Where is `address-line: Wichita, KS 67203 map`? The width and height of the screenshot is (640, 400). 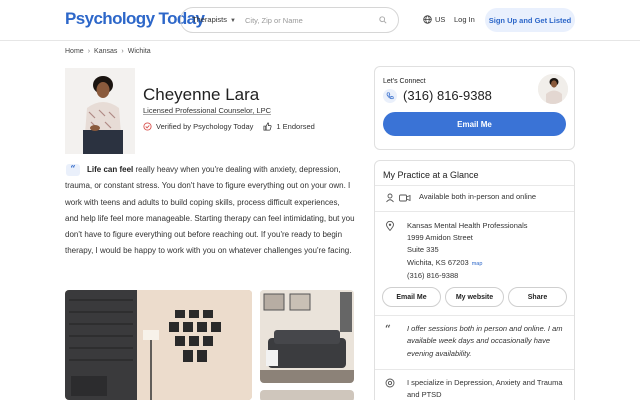 address-line: Wichita, KS 67203 map is located at coordinates (467, 263).